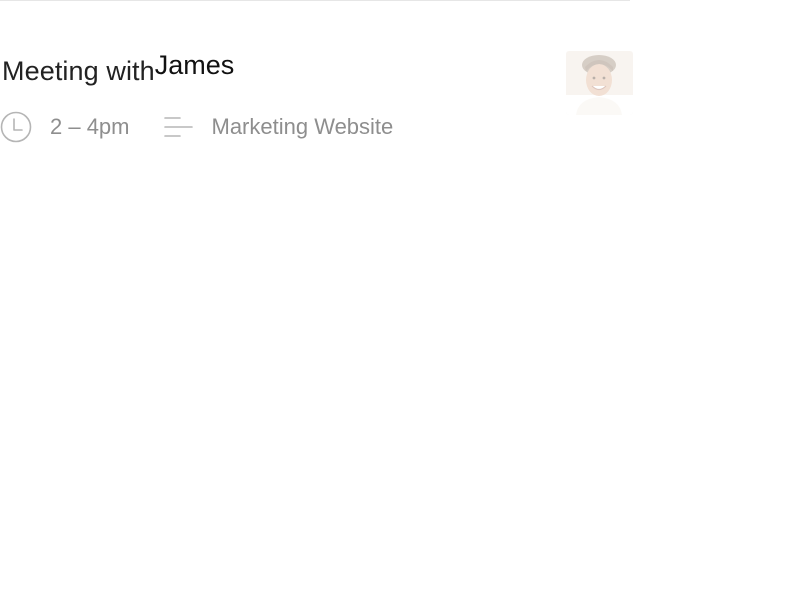  What do you see at coordinates (90, 126) in the screenshot?
I see `event-time: 2 – 4pm` at bounding box center [90, 126].